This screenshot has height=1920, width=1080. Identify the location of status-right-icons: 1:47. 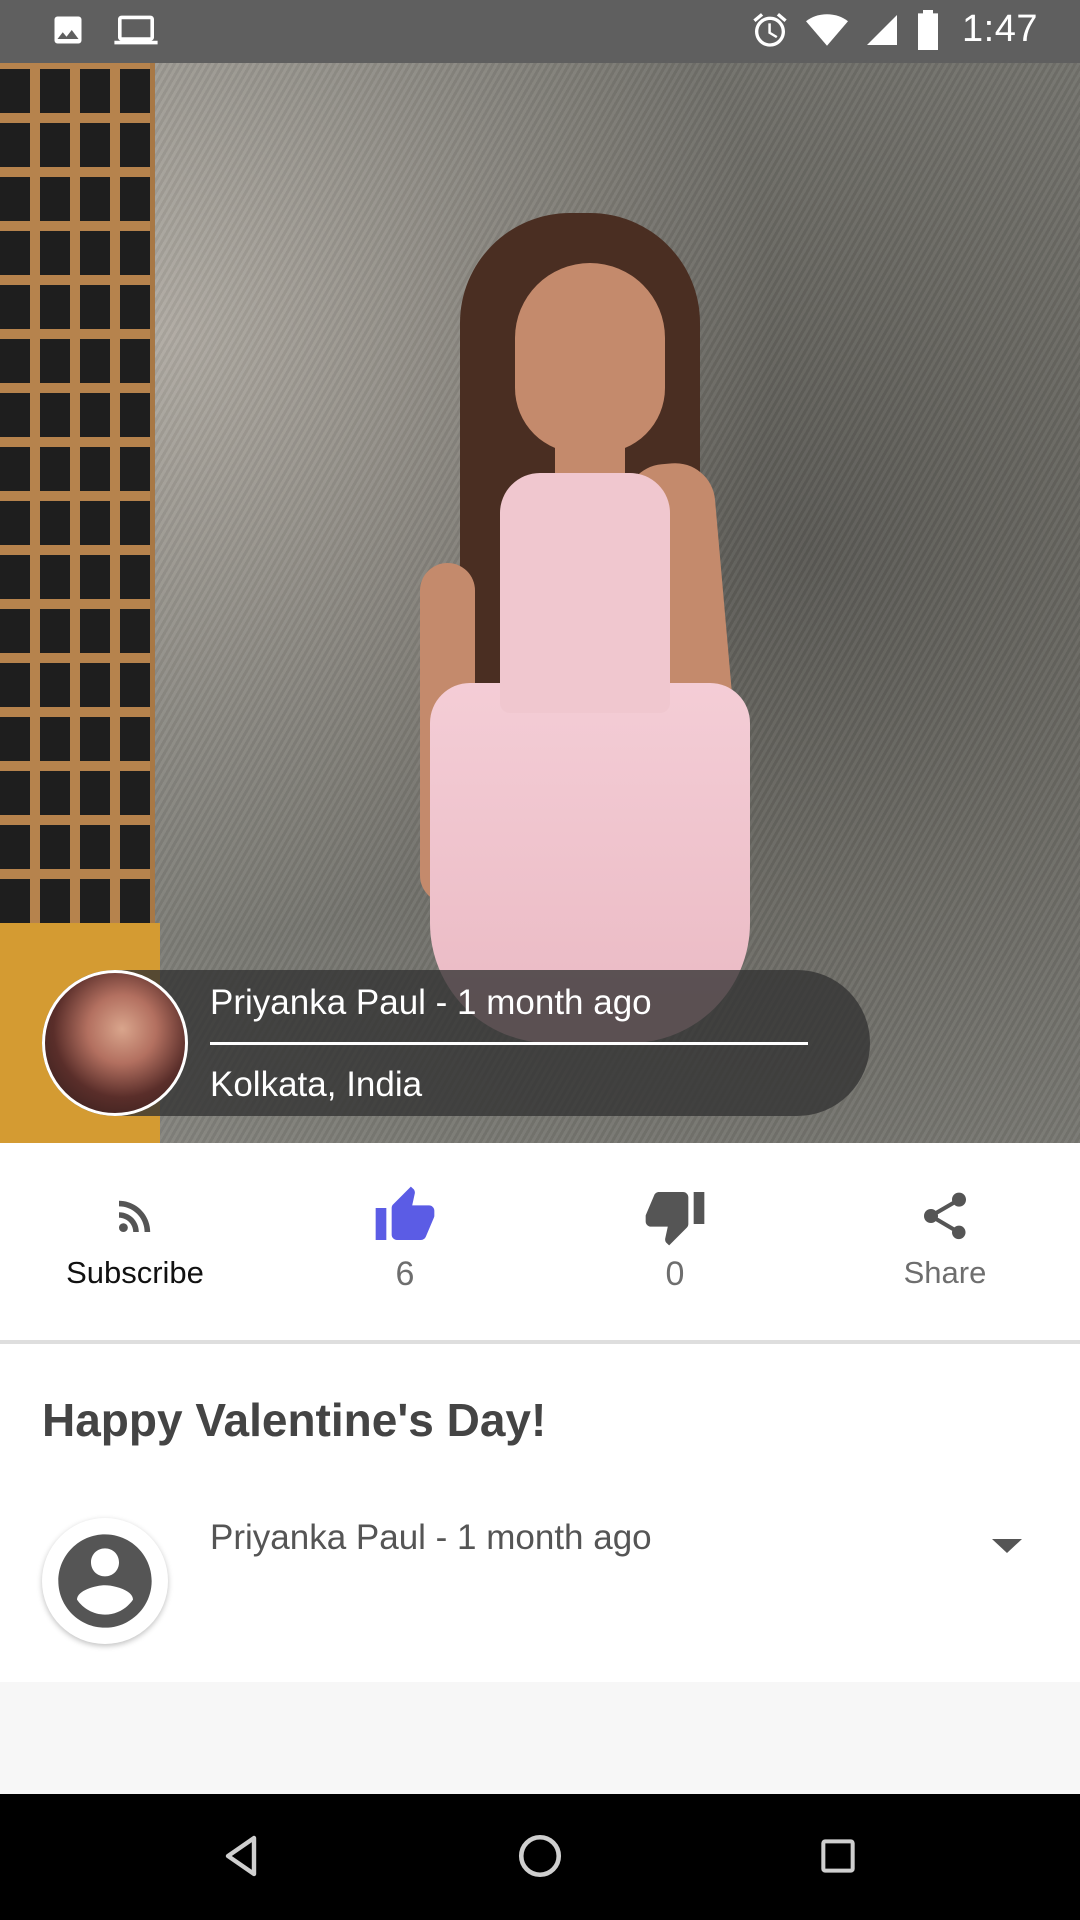
(894, 29).